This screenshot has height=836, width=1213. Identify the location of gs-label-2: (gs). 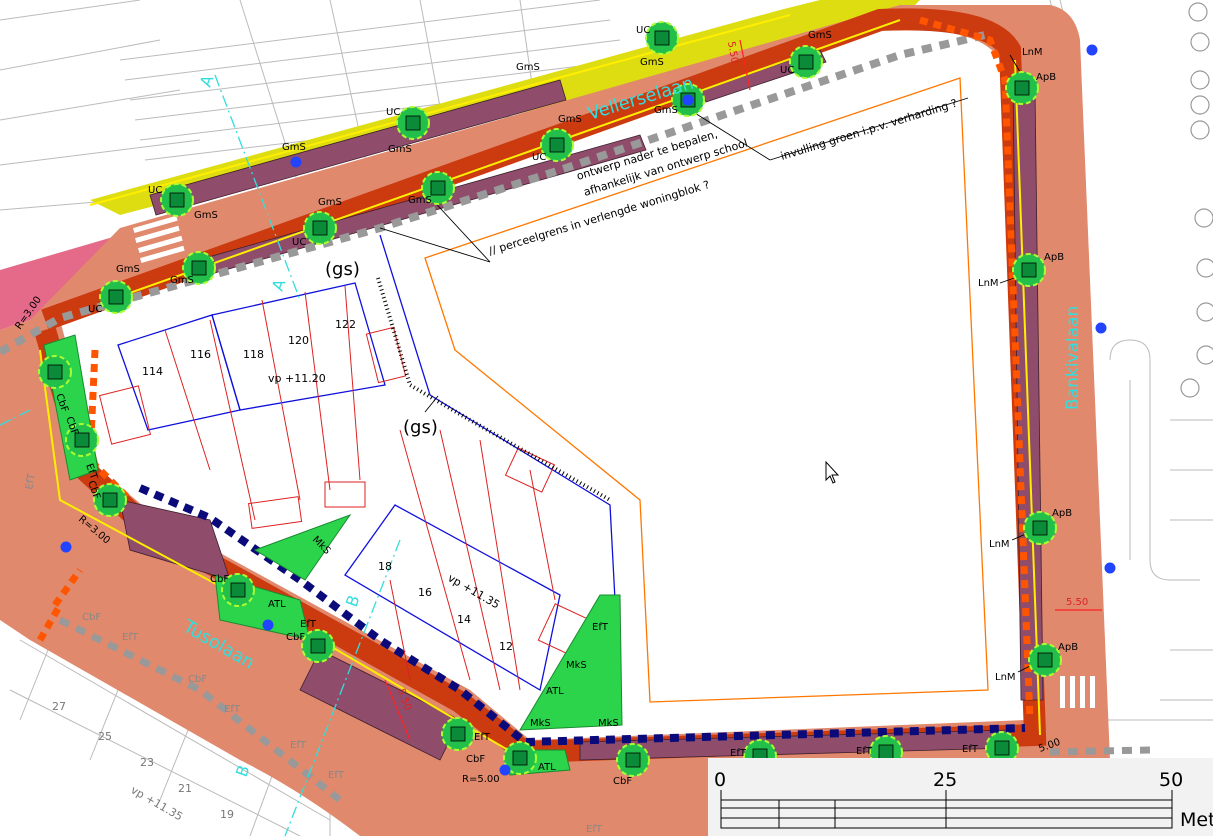
(420, 427).